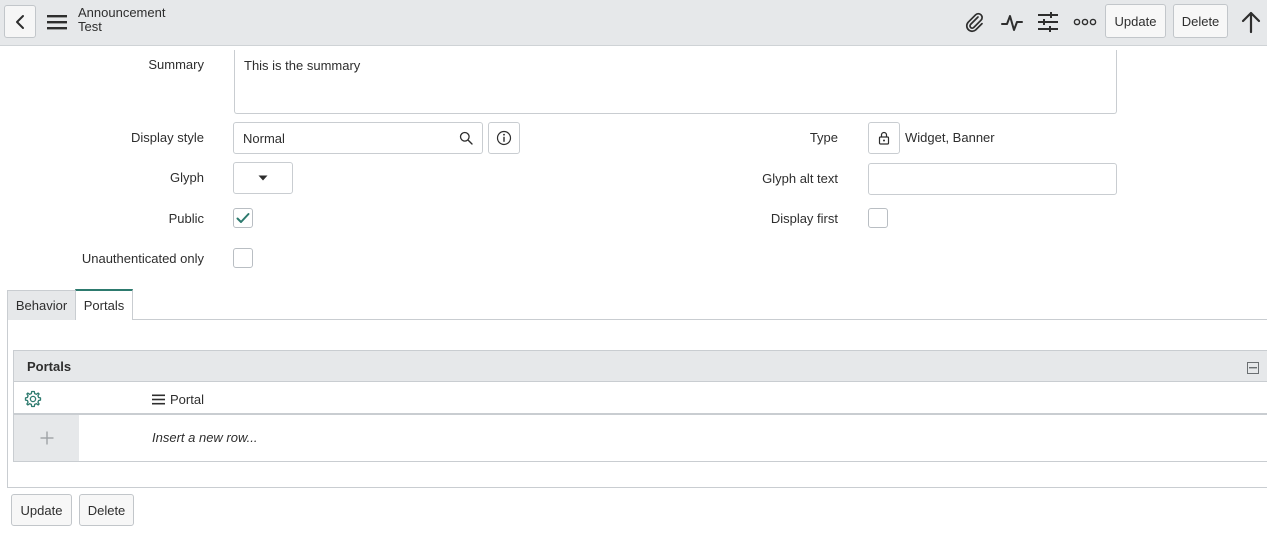  What do you see at coordinates (158, 399) in the screenshot?
I see `list-icon` at bounding box center [158, 399].